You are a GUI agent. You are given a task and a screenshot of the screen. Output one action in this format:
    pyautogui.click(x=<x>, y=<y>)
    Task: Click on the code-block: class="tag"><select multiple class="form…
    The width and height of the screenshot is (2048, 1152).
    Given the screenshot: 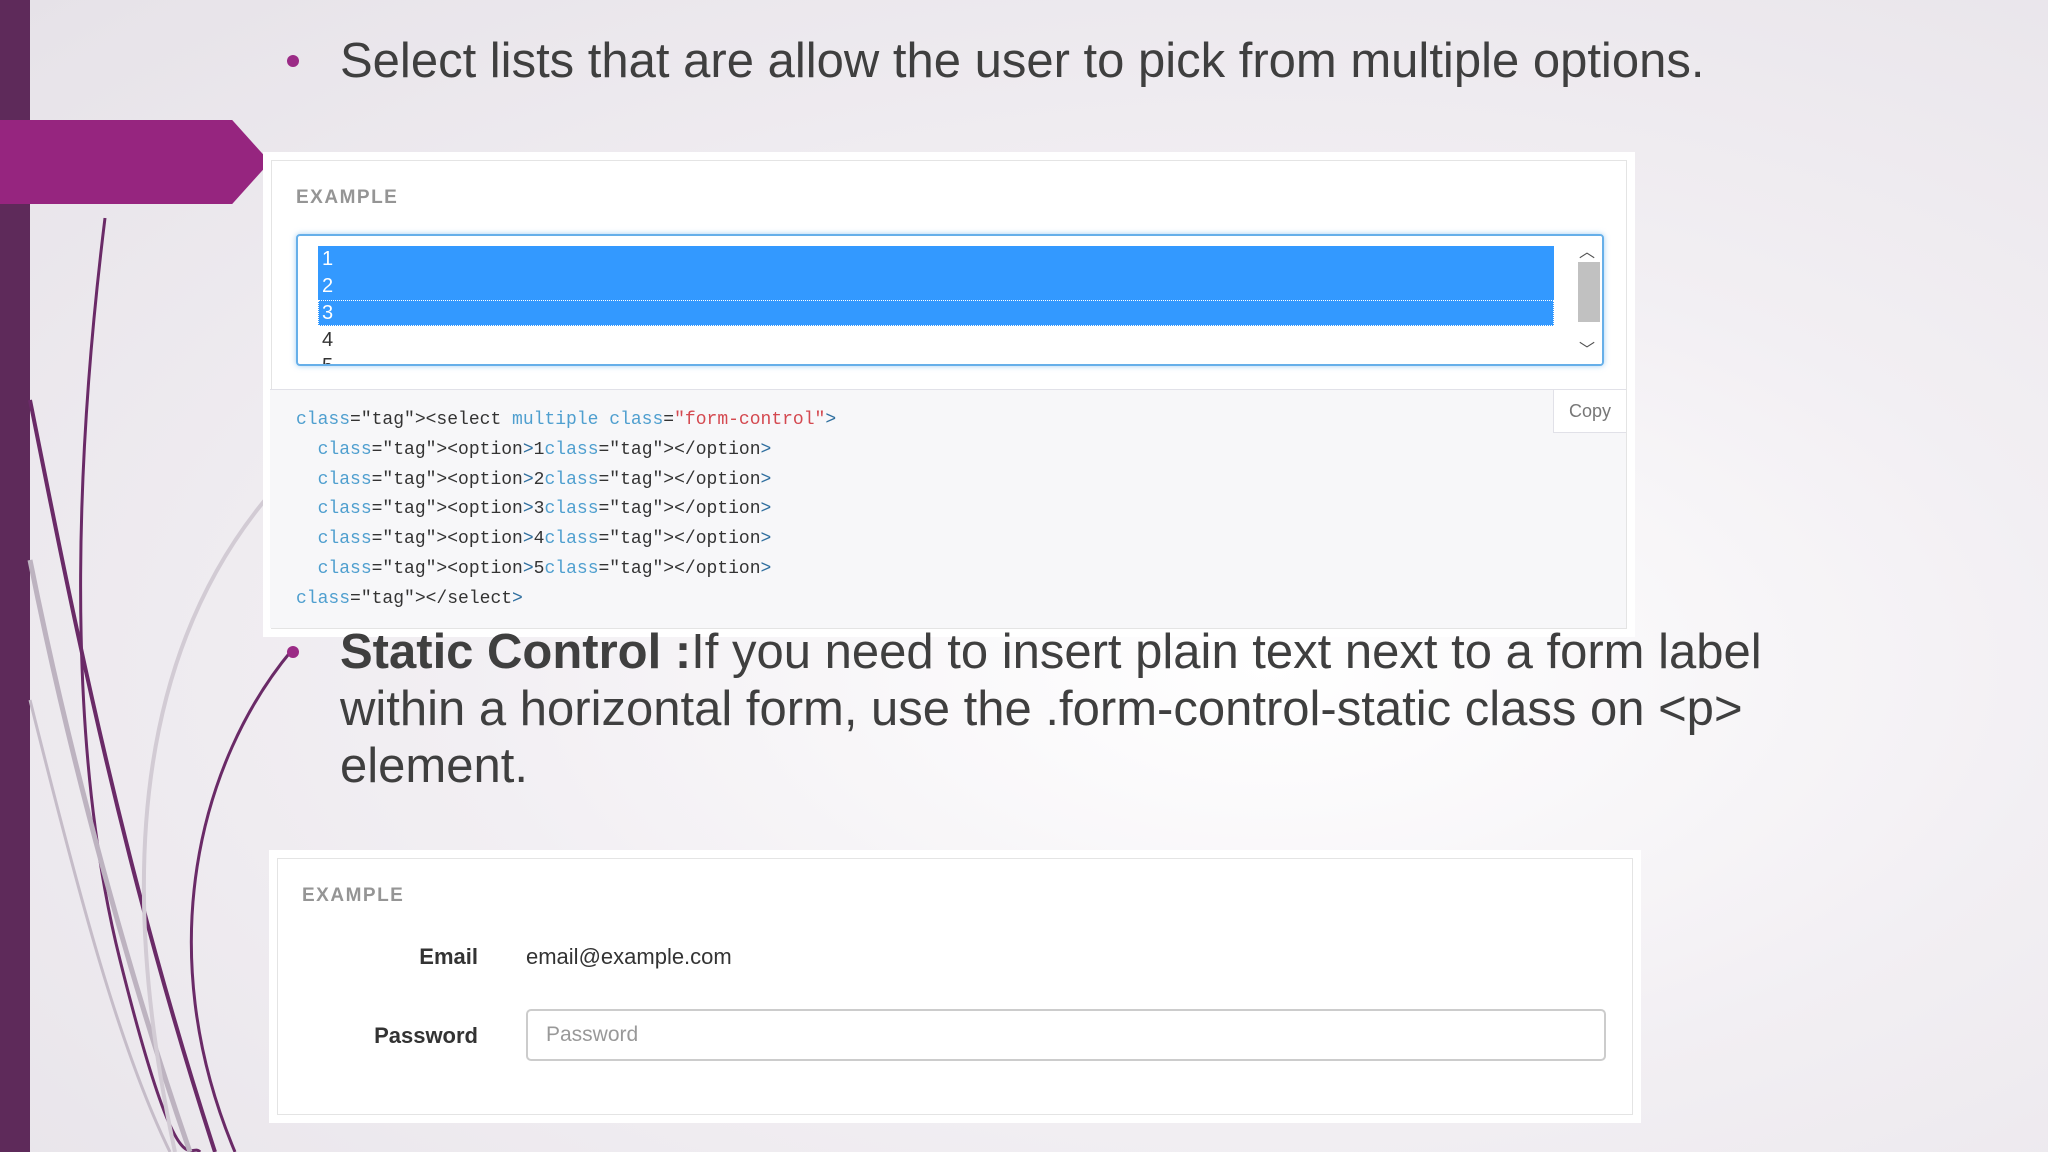 What is the action you would take?
    pyautogui.click(x=948, y=508)
    